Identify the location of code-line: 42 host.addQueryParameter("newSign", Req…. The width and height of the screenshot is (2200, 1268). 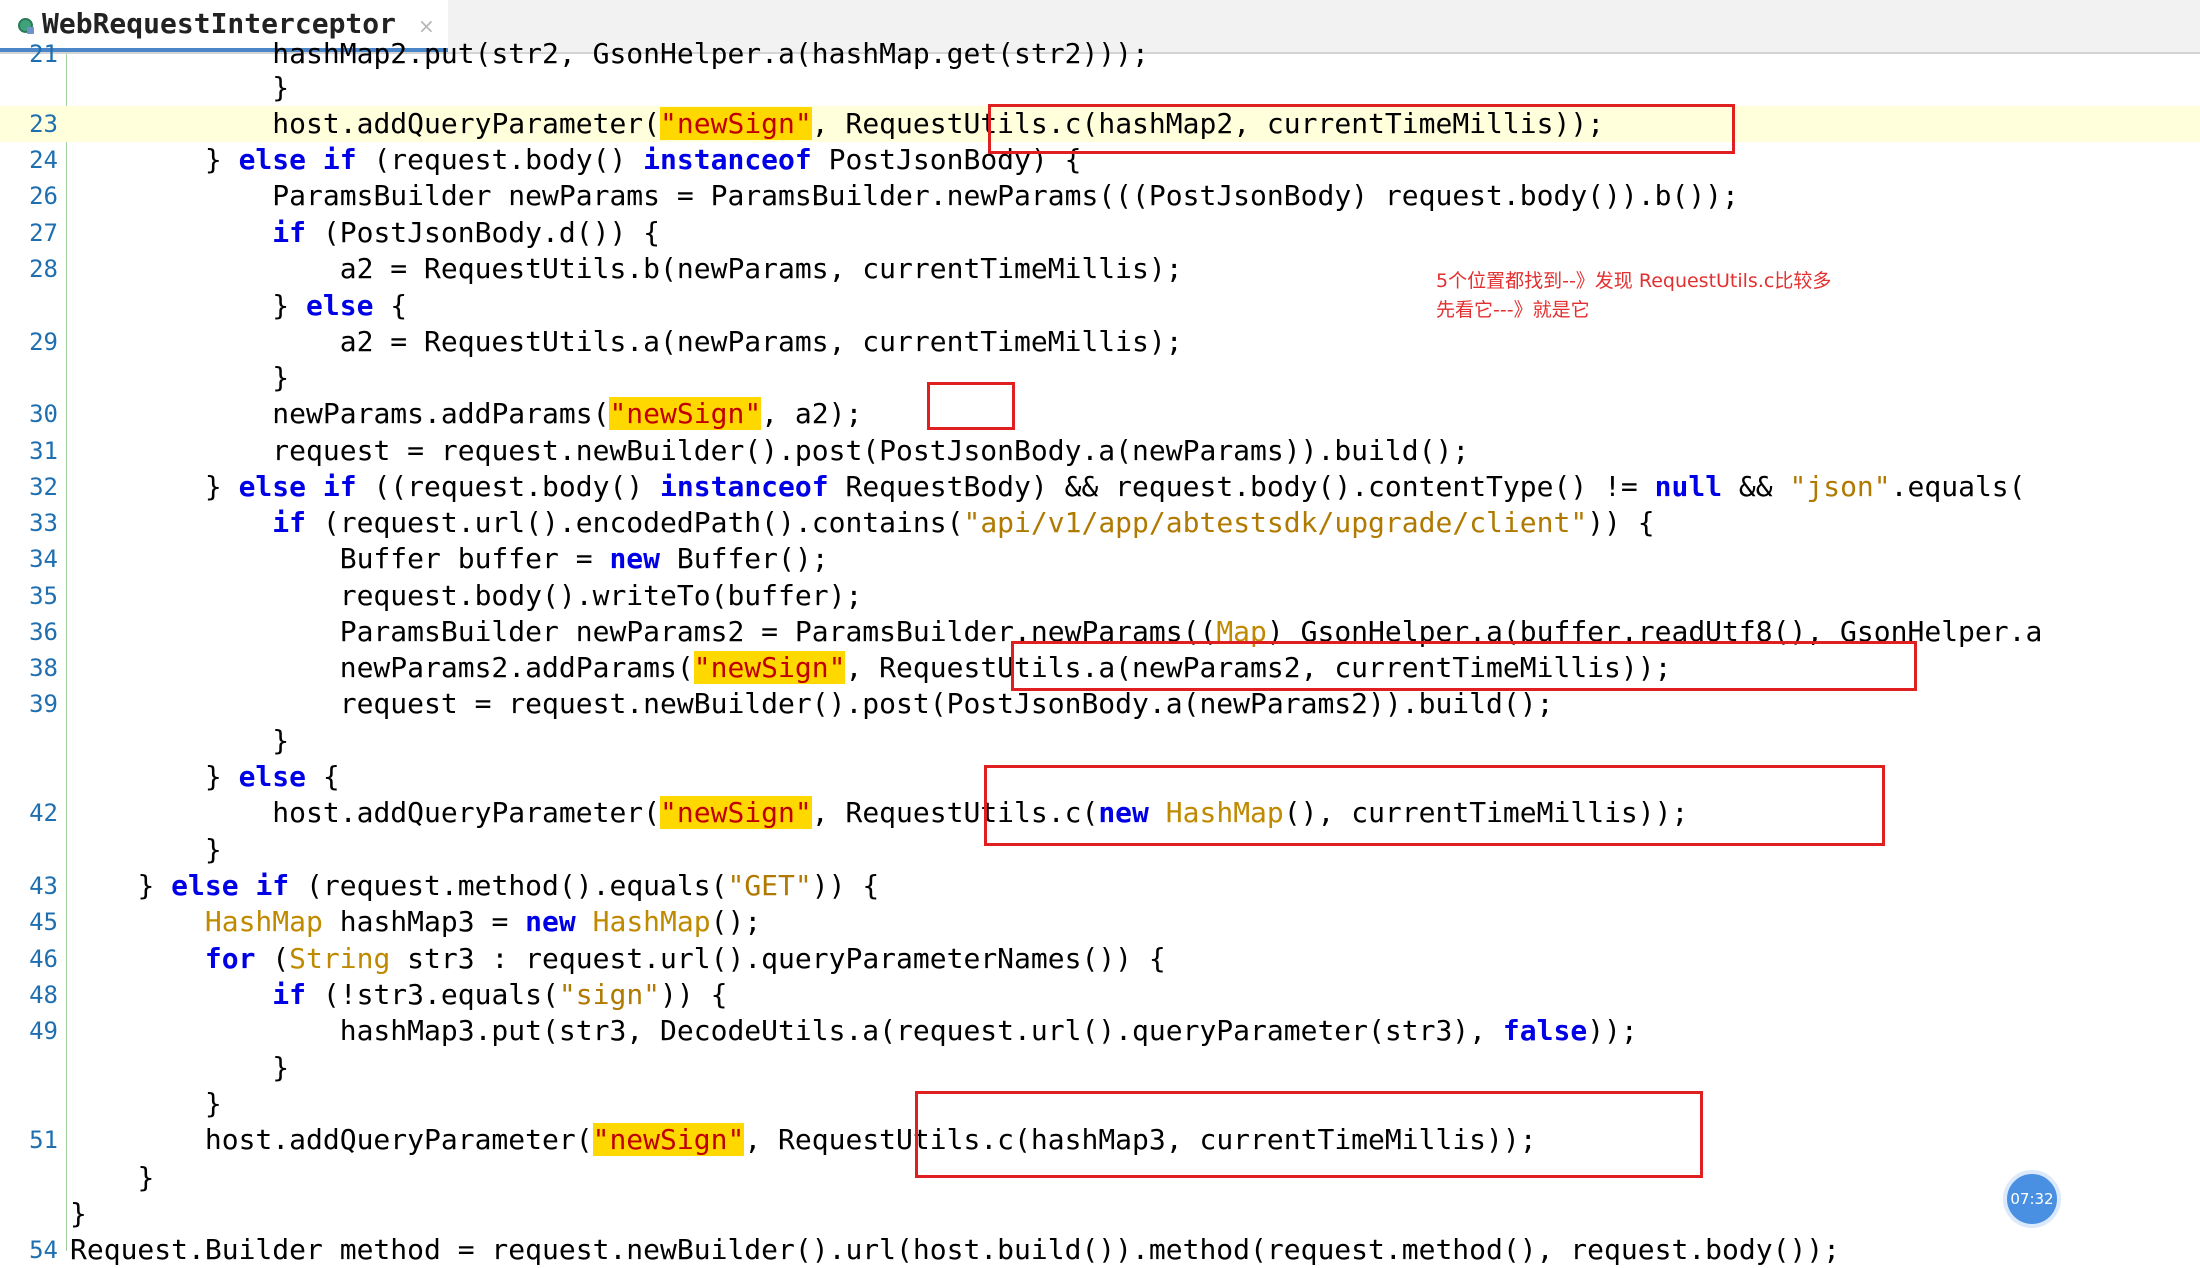
(1100, 813).